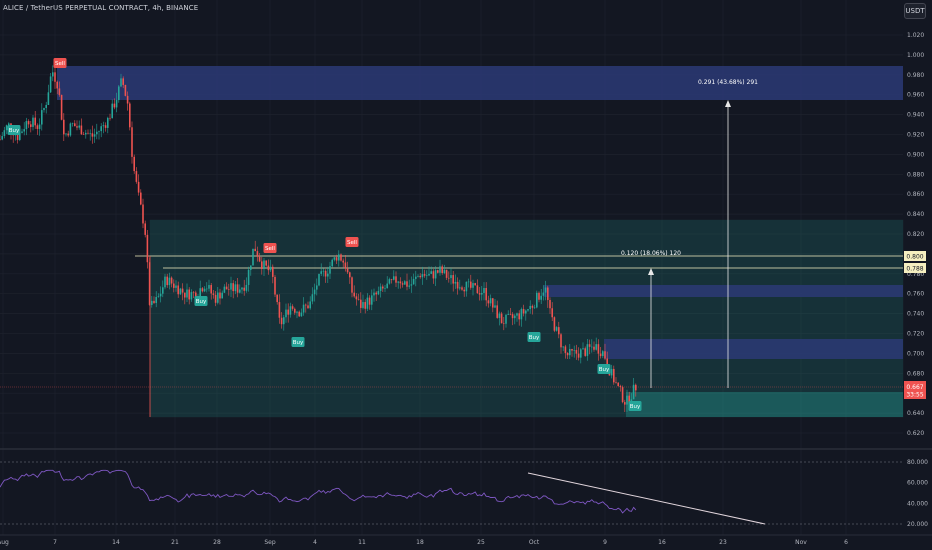 This screenshot has height=550, width=932. What do you see at coordinates (420, 542) in the screenshot?
I see `time-tick: 18` at bounding box center [420, 542].